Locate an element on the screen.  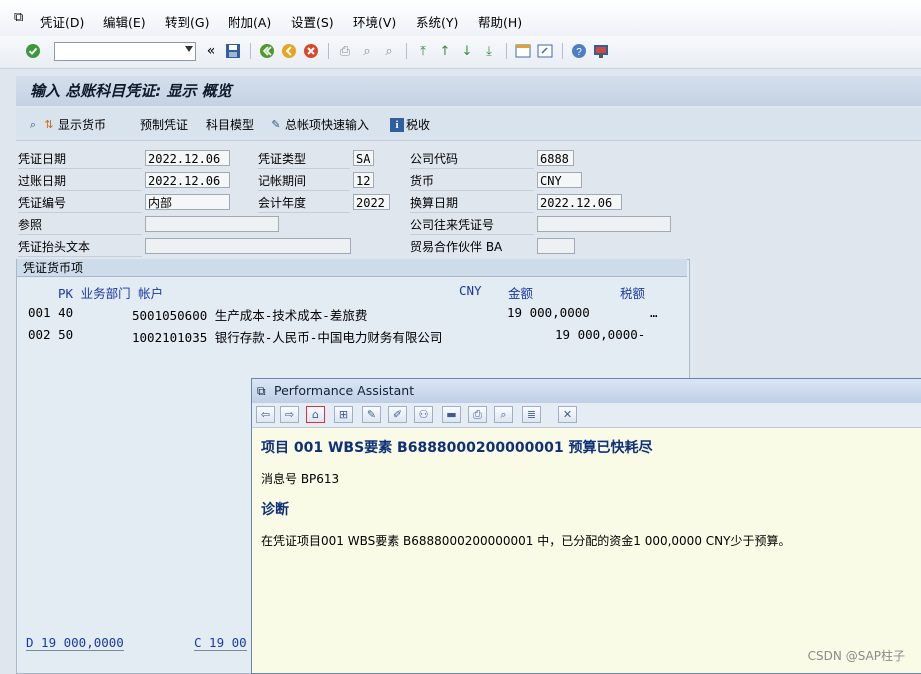
help-icon: ? is located at coordinates (579, 51).